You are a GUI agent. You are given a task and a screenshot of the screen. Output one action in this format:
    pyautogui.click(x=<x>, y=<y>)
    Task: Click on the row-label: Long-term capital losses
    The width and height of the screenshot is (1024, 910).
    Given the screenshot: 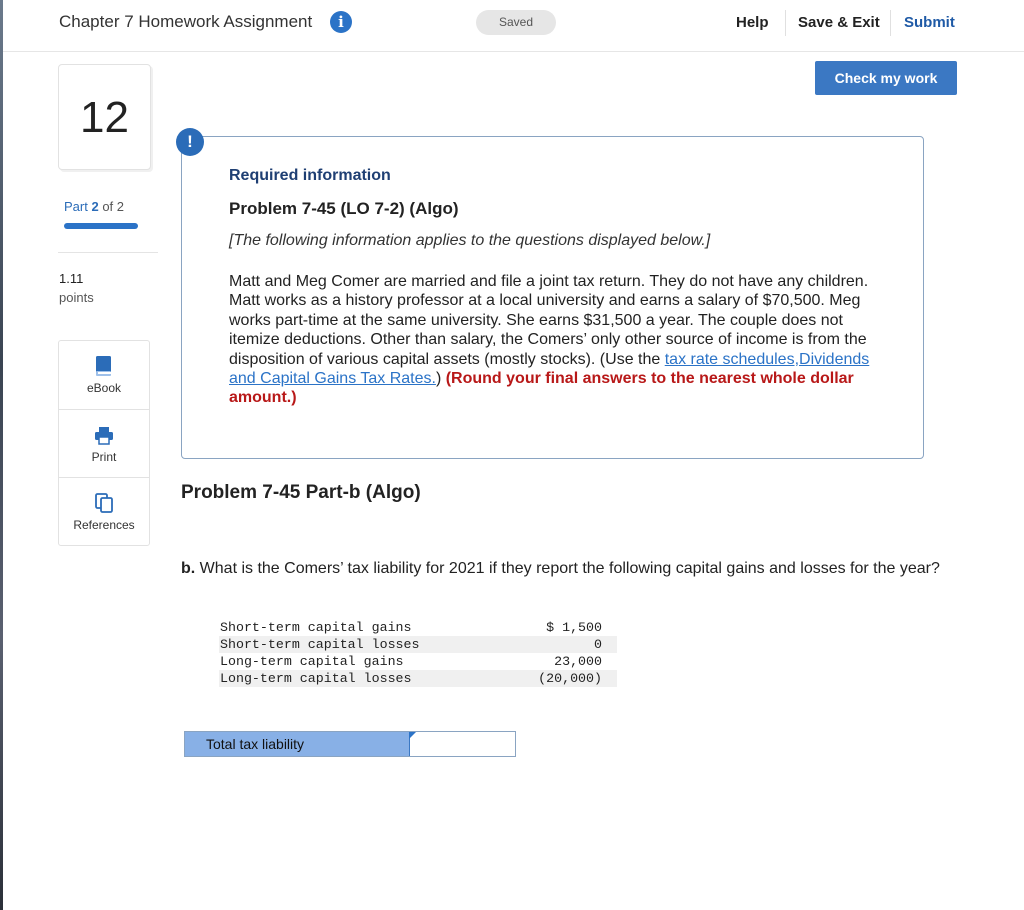 What is the action you would take?
    pyautogui.click(x=316, y=678)
    